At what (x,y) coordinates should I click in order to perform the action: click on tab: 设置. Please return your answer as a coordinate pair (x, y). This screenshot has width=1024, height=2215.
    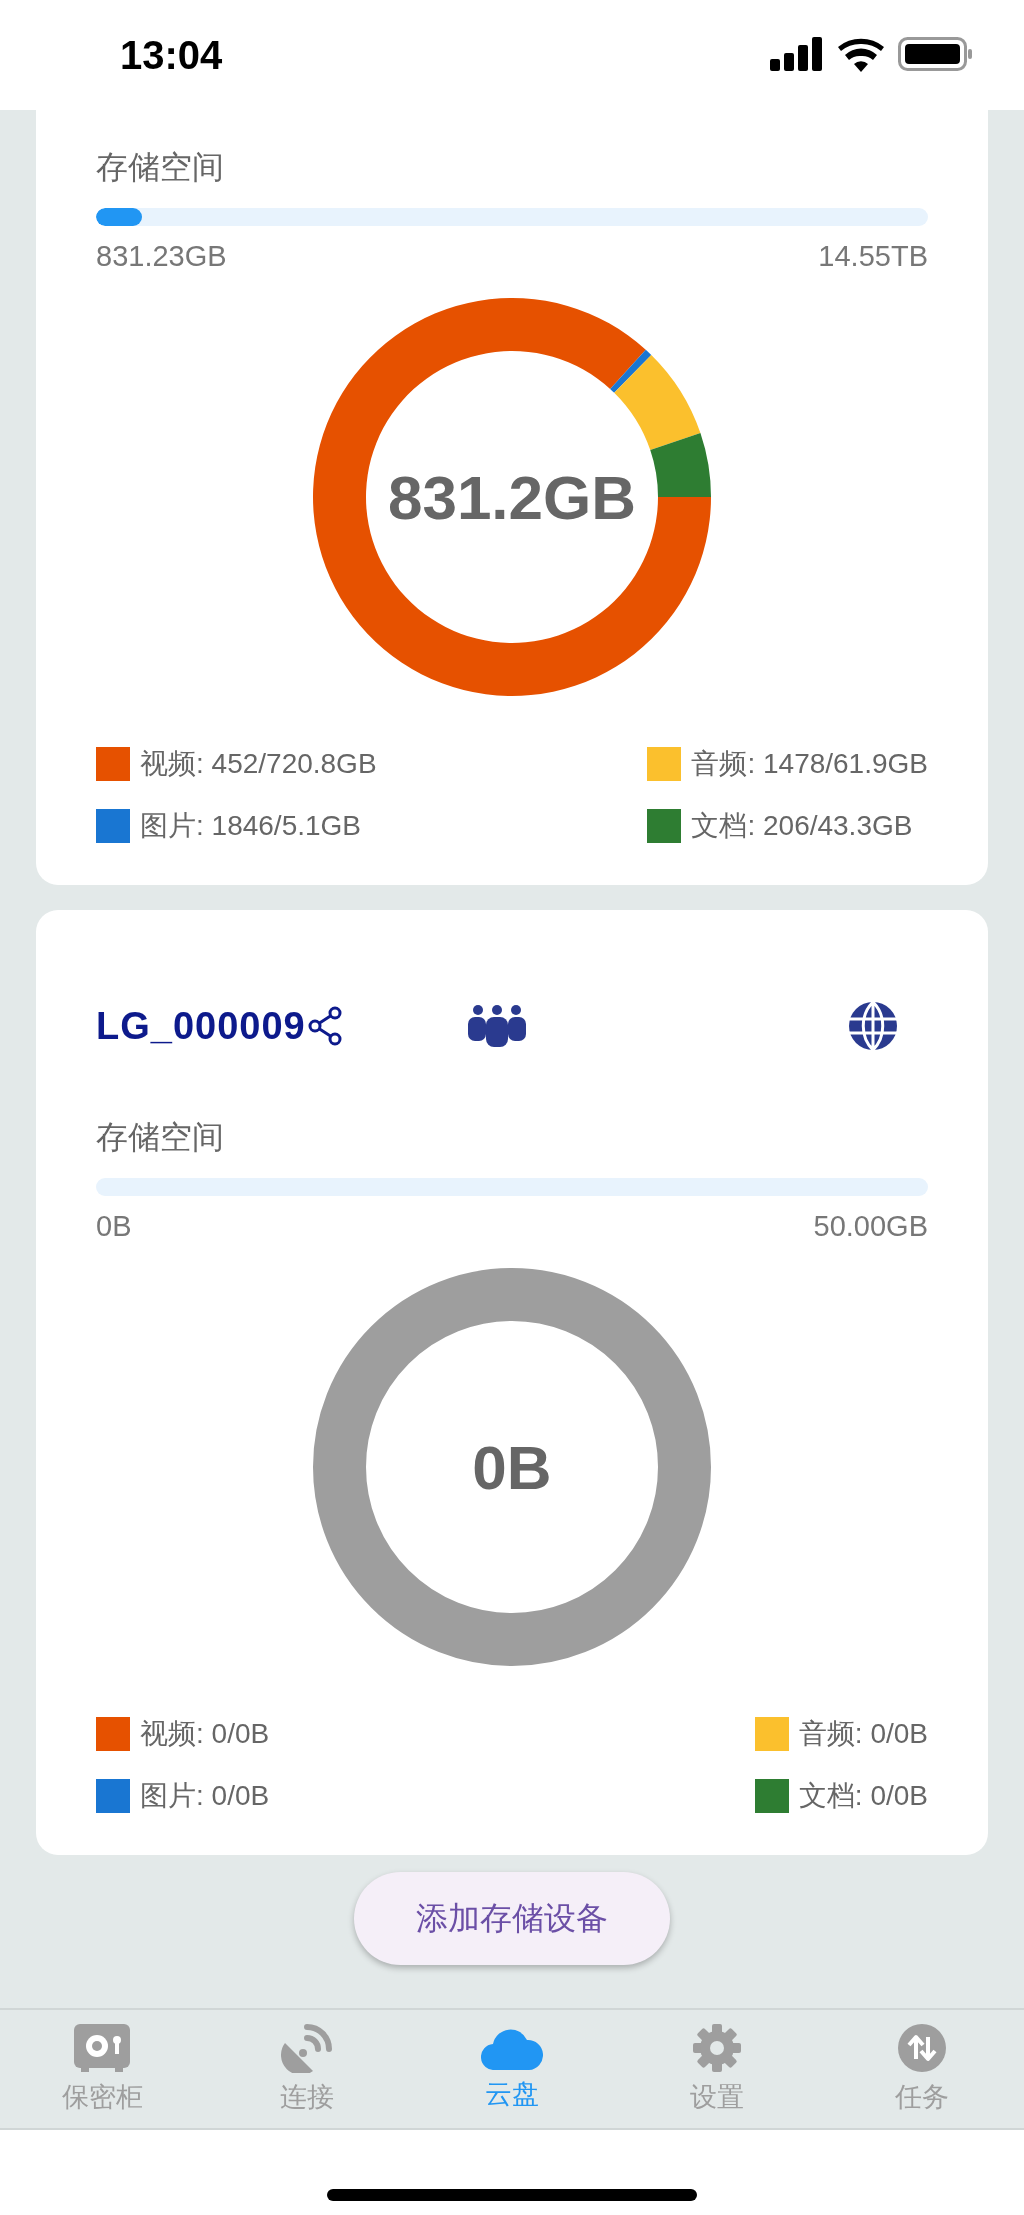
    Looking at the image, I should click on (717, 2069).